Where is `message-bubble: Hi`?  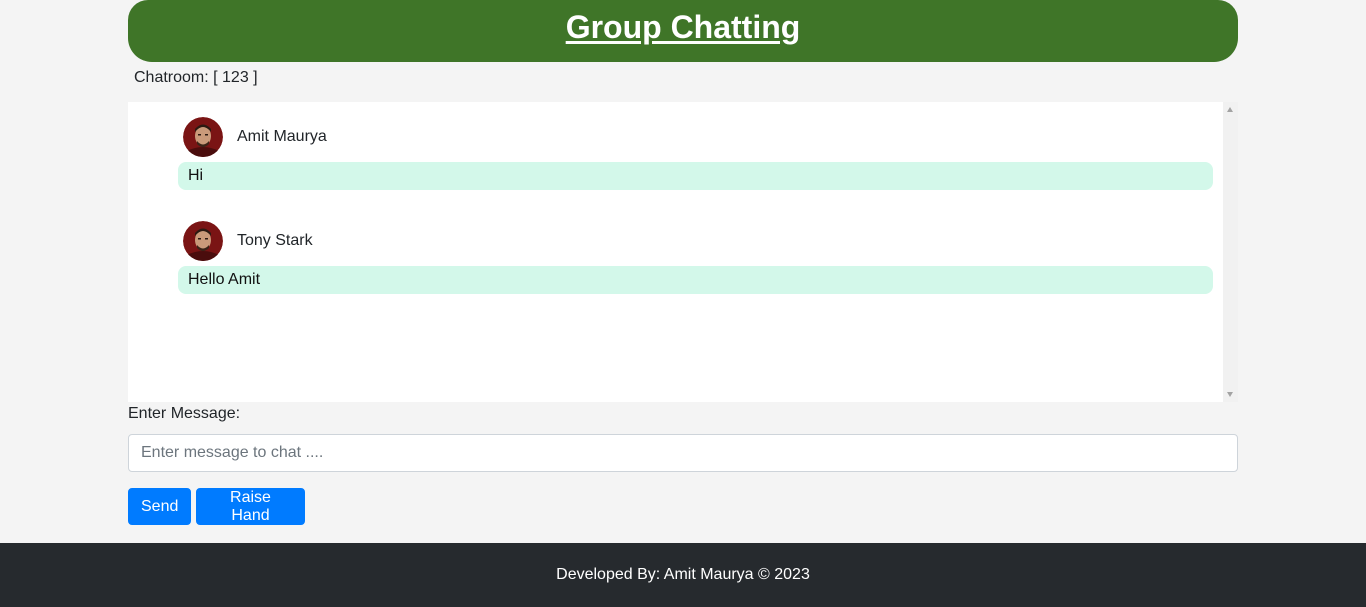 message-bubble: Hi is located at coordinates (695, 176).